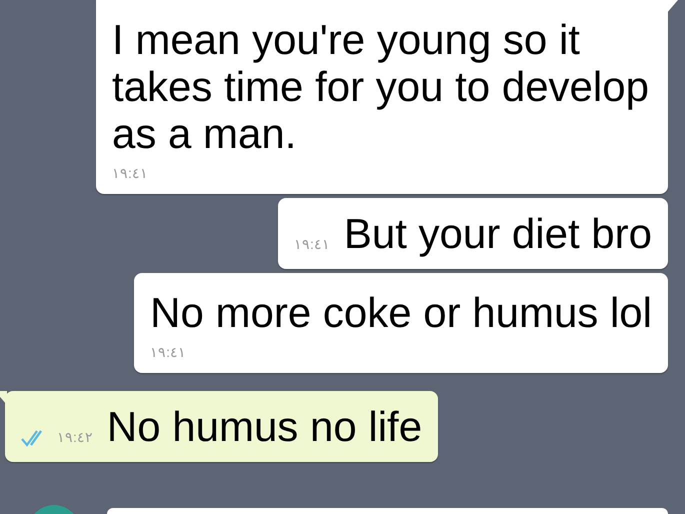 The height and width of the screenshot is (514, 685). Describe the element at coordinates (75, 437) in the screenshot. I see `message-time: ١٩:٤٢` at that location.